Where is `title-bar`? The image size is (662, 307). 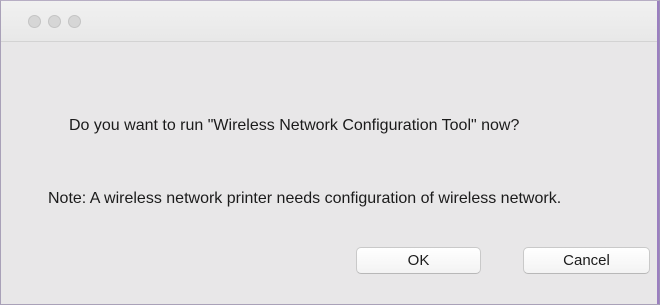 title-bar is located at coordinates (330, 21).